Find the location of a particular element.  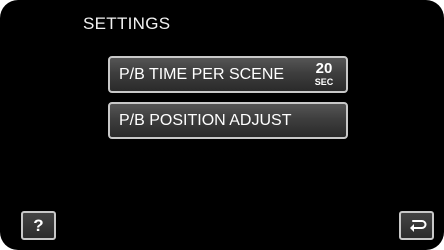

back-button is located at coordinates (416, 225).